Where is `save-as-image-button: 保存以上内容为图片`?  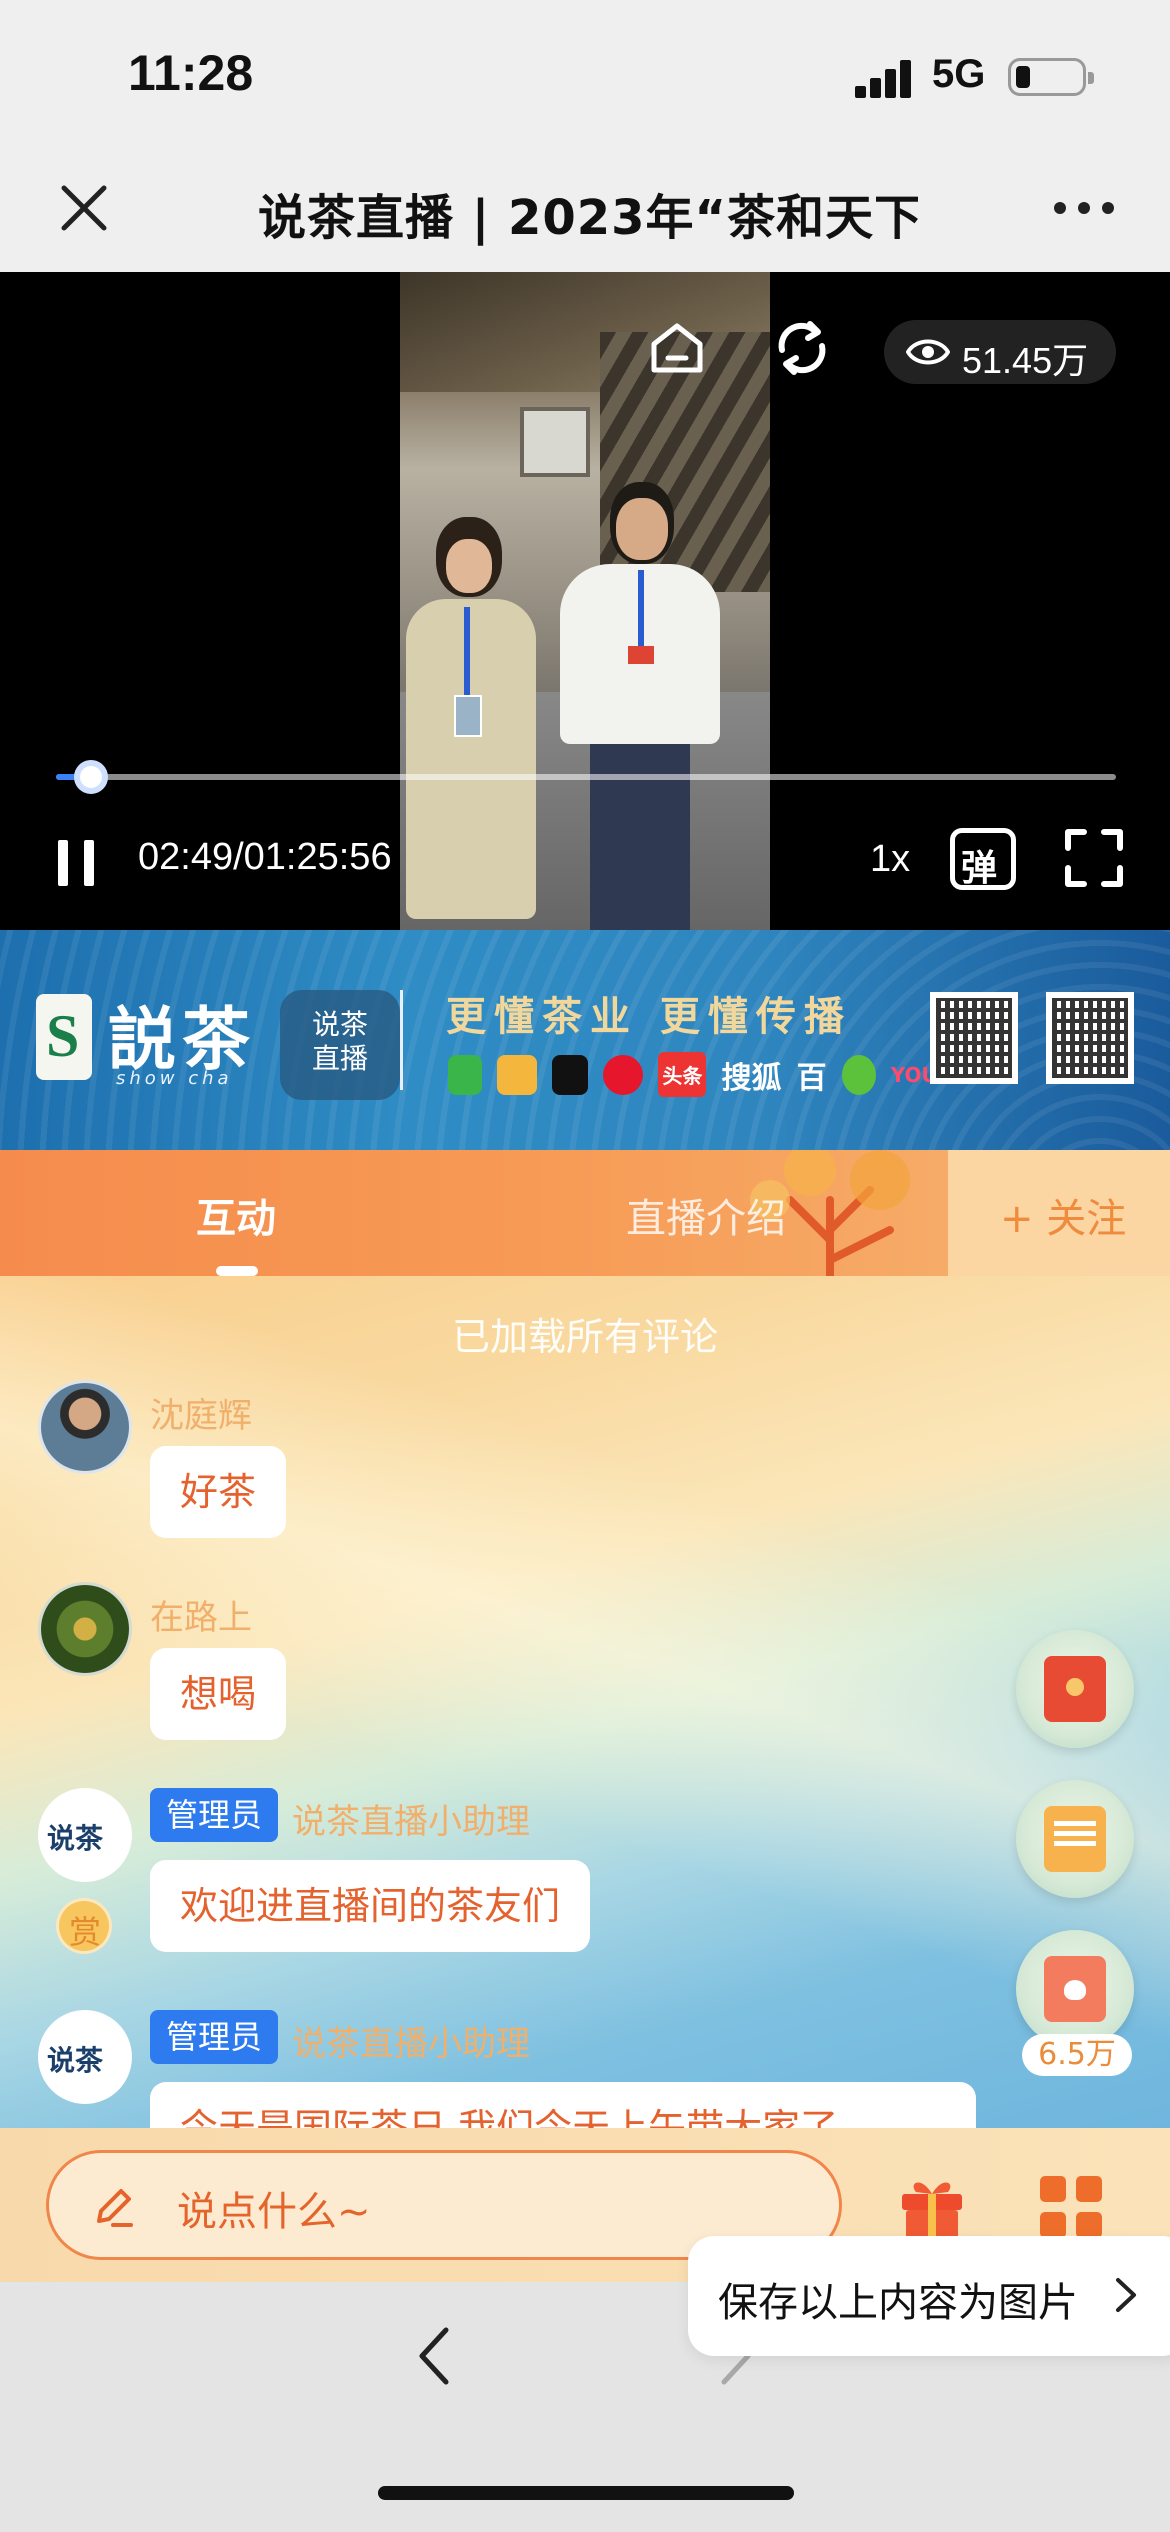 save-as-image-button: 保存以上内容为图片 is located at coordinates (929, 2296).